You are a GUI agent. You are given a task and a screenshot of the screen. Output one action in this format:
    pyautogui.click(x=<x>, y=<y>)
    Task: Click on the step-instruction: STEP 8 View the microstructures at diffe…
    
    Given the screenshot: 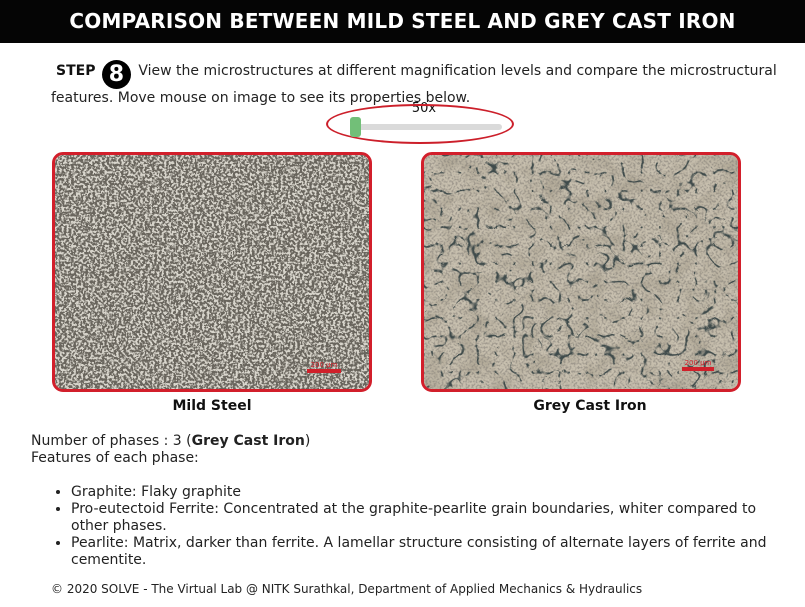 What is the action you would take?
    pyautogui.click(x=418, y=83)
    